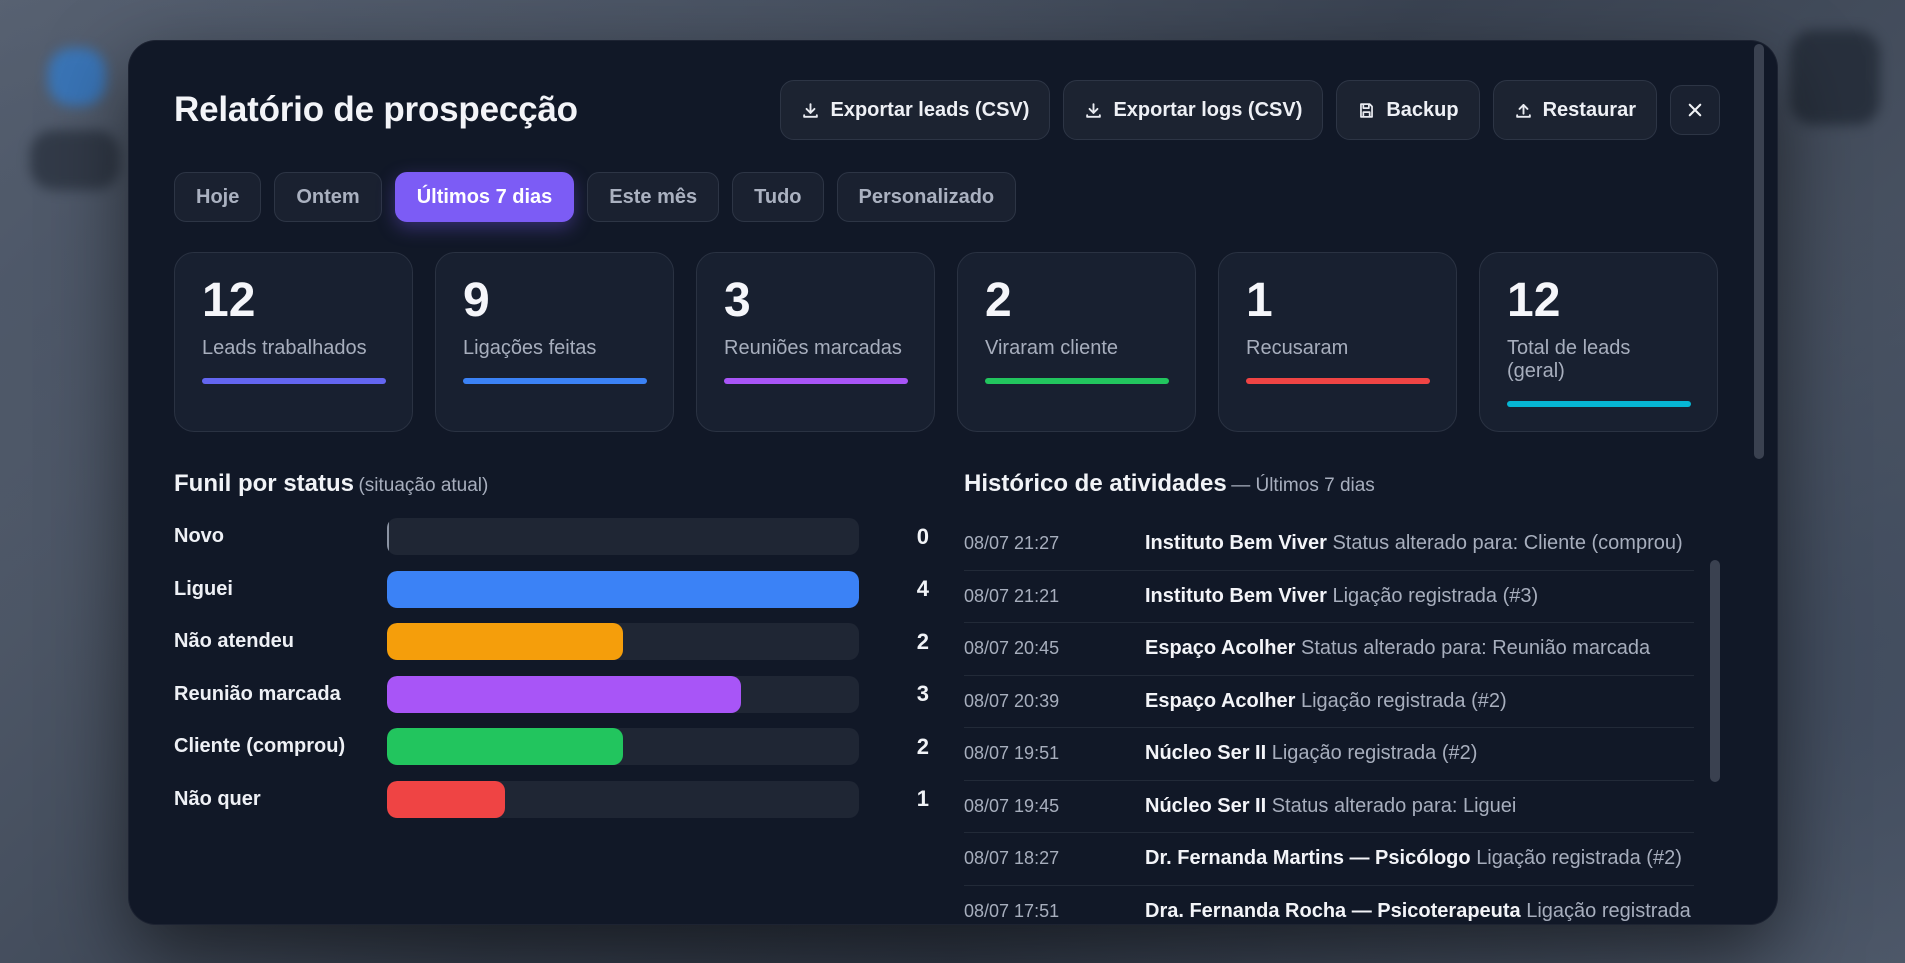 The image size is (1905, 963). Describe the element at coordinates (1475, 648) in the screenshot. I see `history-action: Status alterado para: Reunião marcada` at that location.